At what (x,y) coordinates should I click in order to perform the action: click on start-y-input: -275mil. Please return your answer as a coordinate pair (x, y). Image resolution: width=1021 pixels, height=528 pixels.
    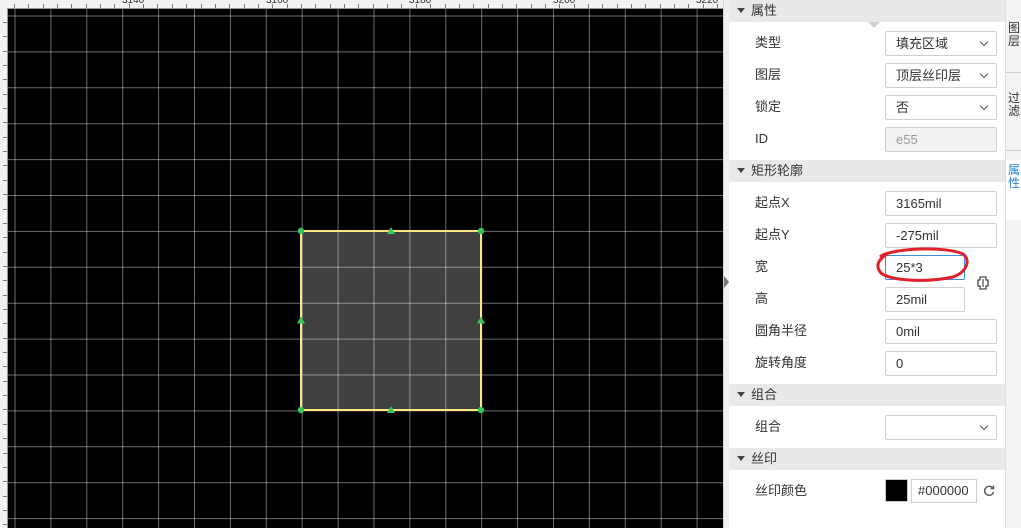
    Looking at the image, I should click on (941, 235).